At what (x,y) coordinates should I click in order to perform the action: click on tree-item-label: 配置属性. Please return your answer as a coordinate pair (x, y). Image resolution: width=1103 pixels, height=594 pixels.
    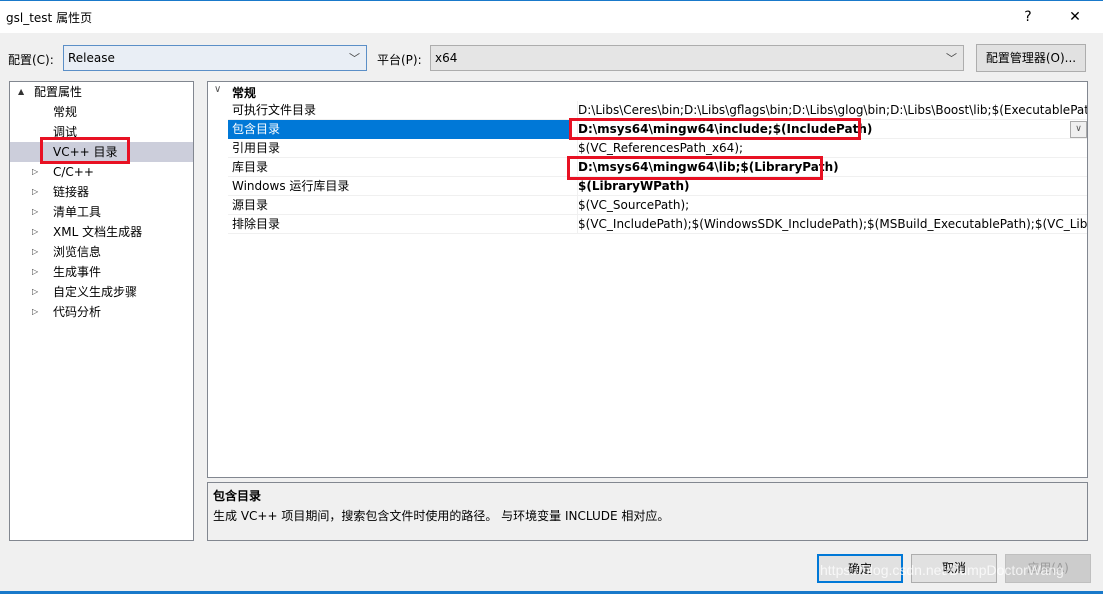
    Looking at the image, I should click on (58, 92).